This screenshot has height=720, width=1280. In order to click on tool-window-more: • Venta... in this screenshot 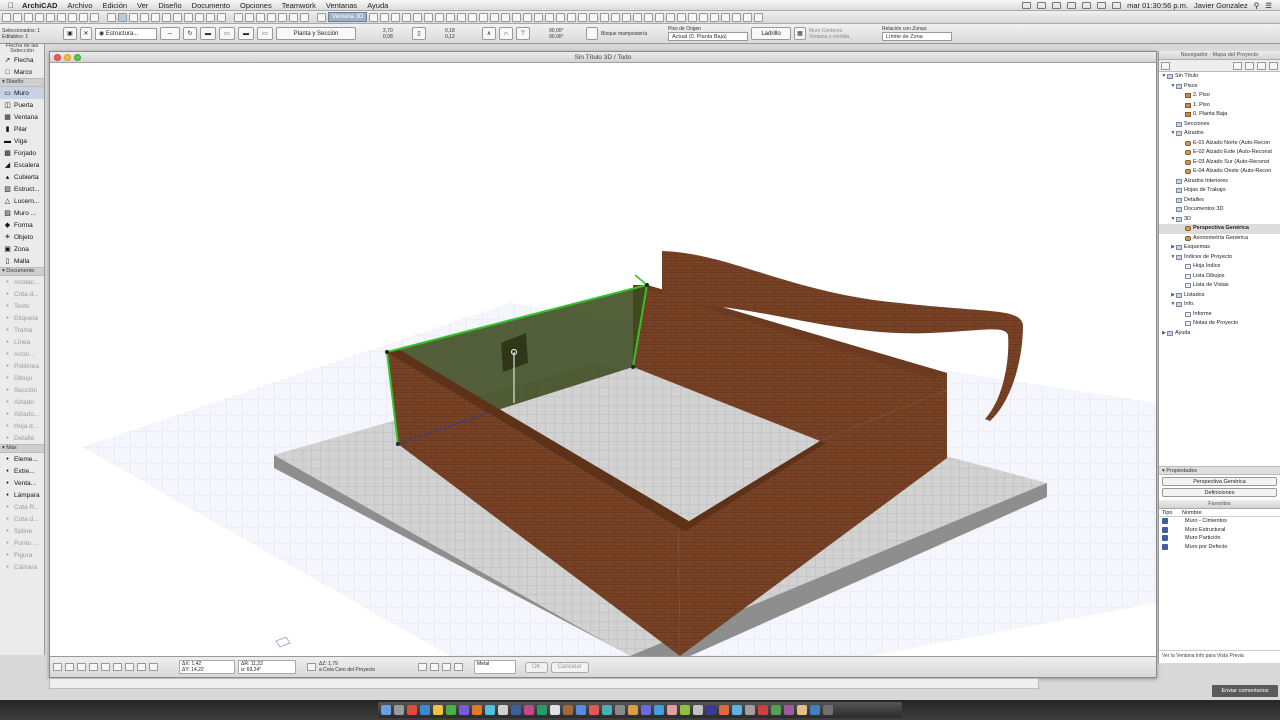, I will do `click(22, 483)`.